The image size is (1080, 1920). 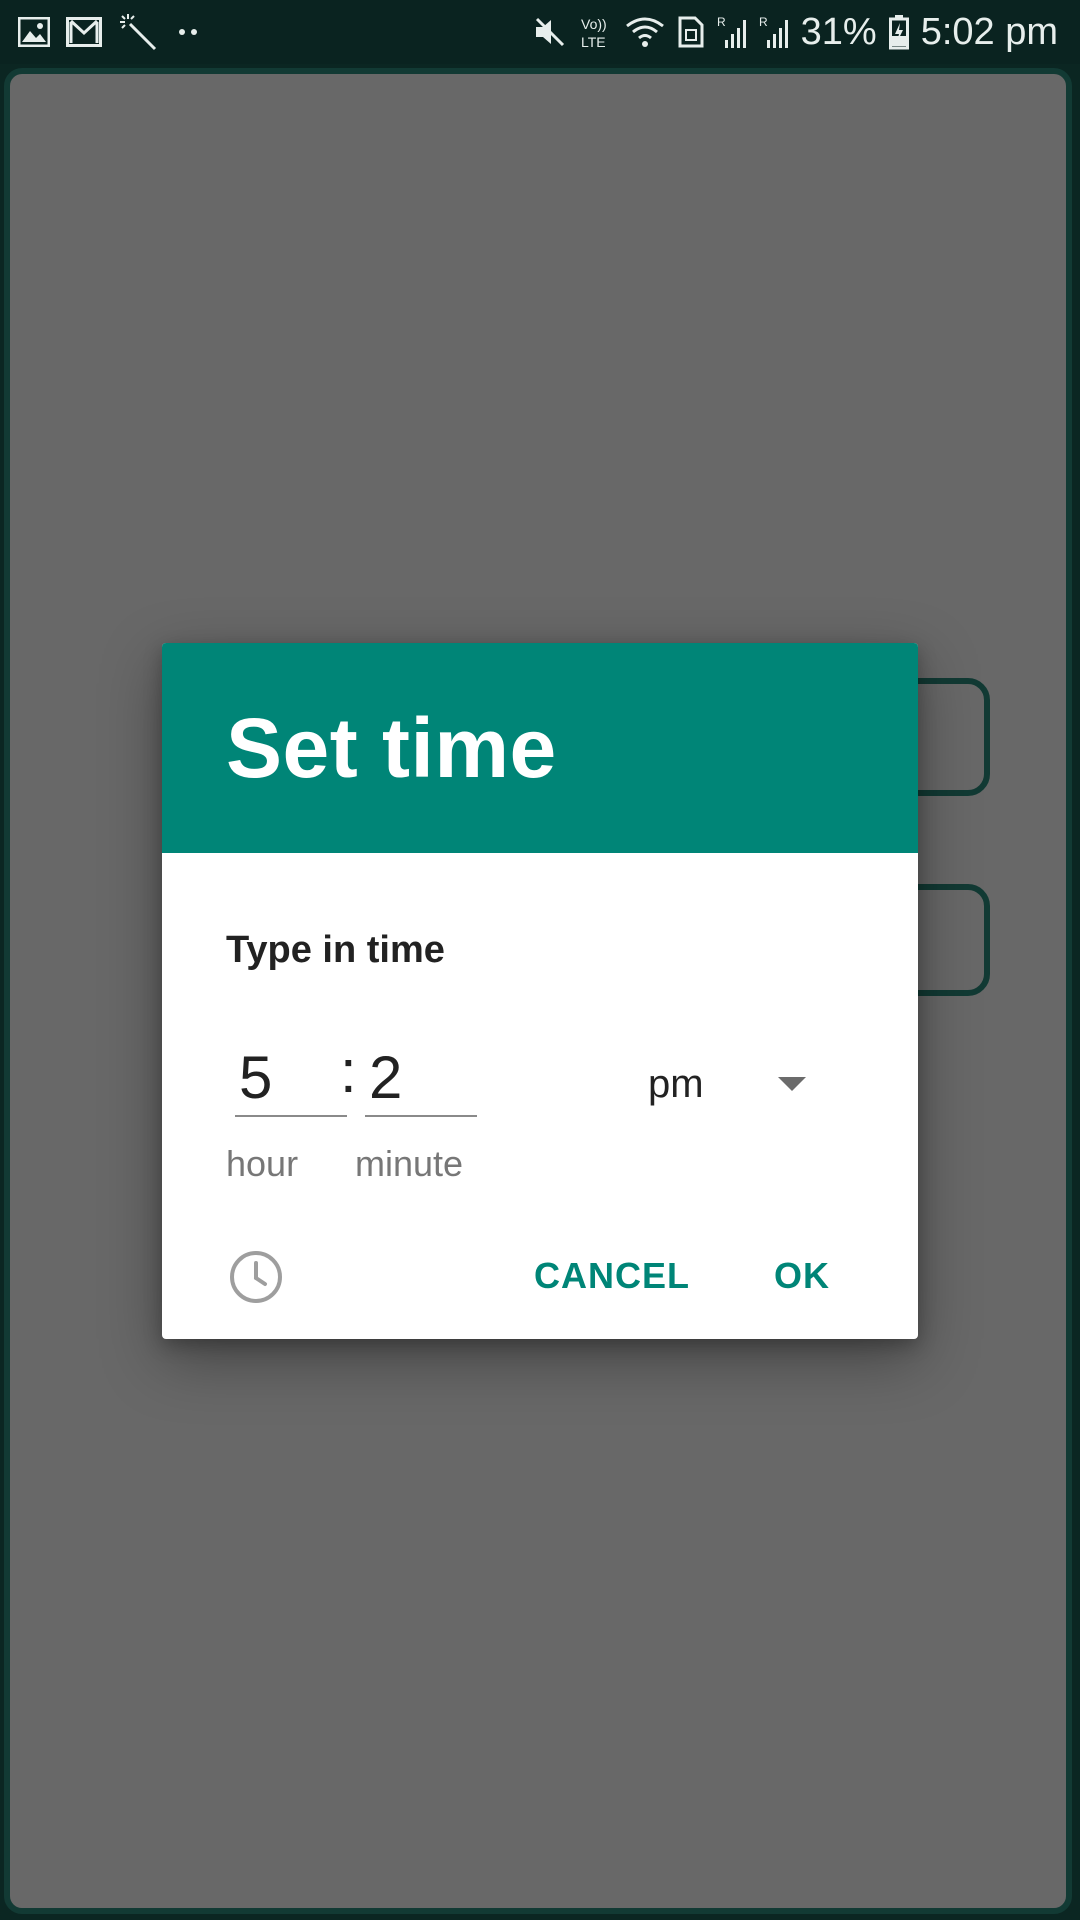 I want to click on wifi-icon, so click(x=645, y=32).